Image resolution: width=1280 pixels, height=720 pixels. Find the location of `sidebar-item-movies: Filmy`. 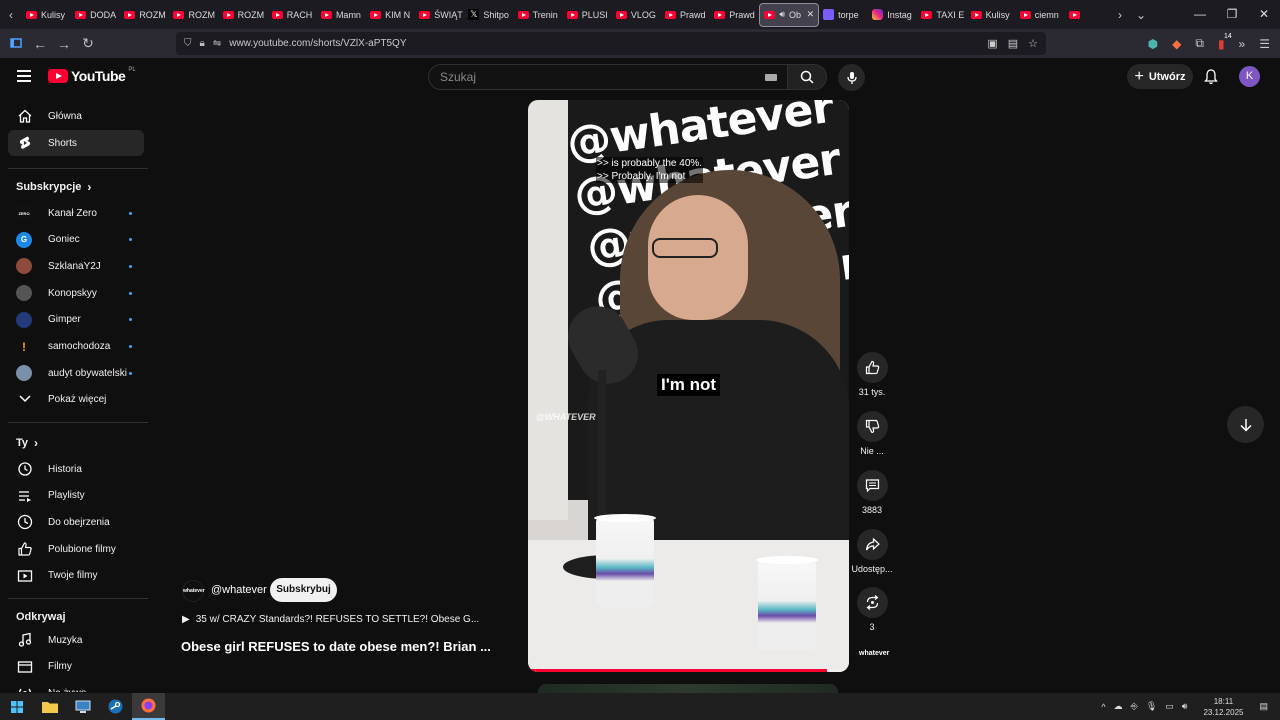

sidebar-item-movies: Filmy is located at coordinates (76, 667).